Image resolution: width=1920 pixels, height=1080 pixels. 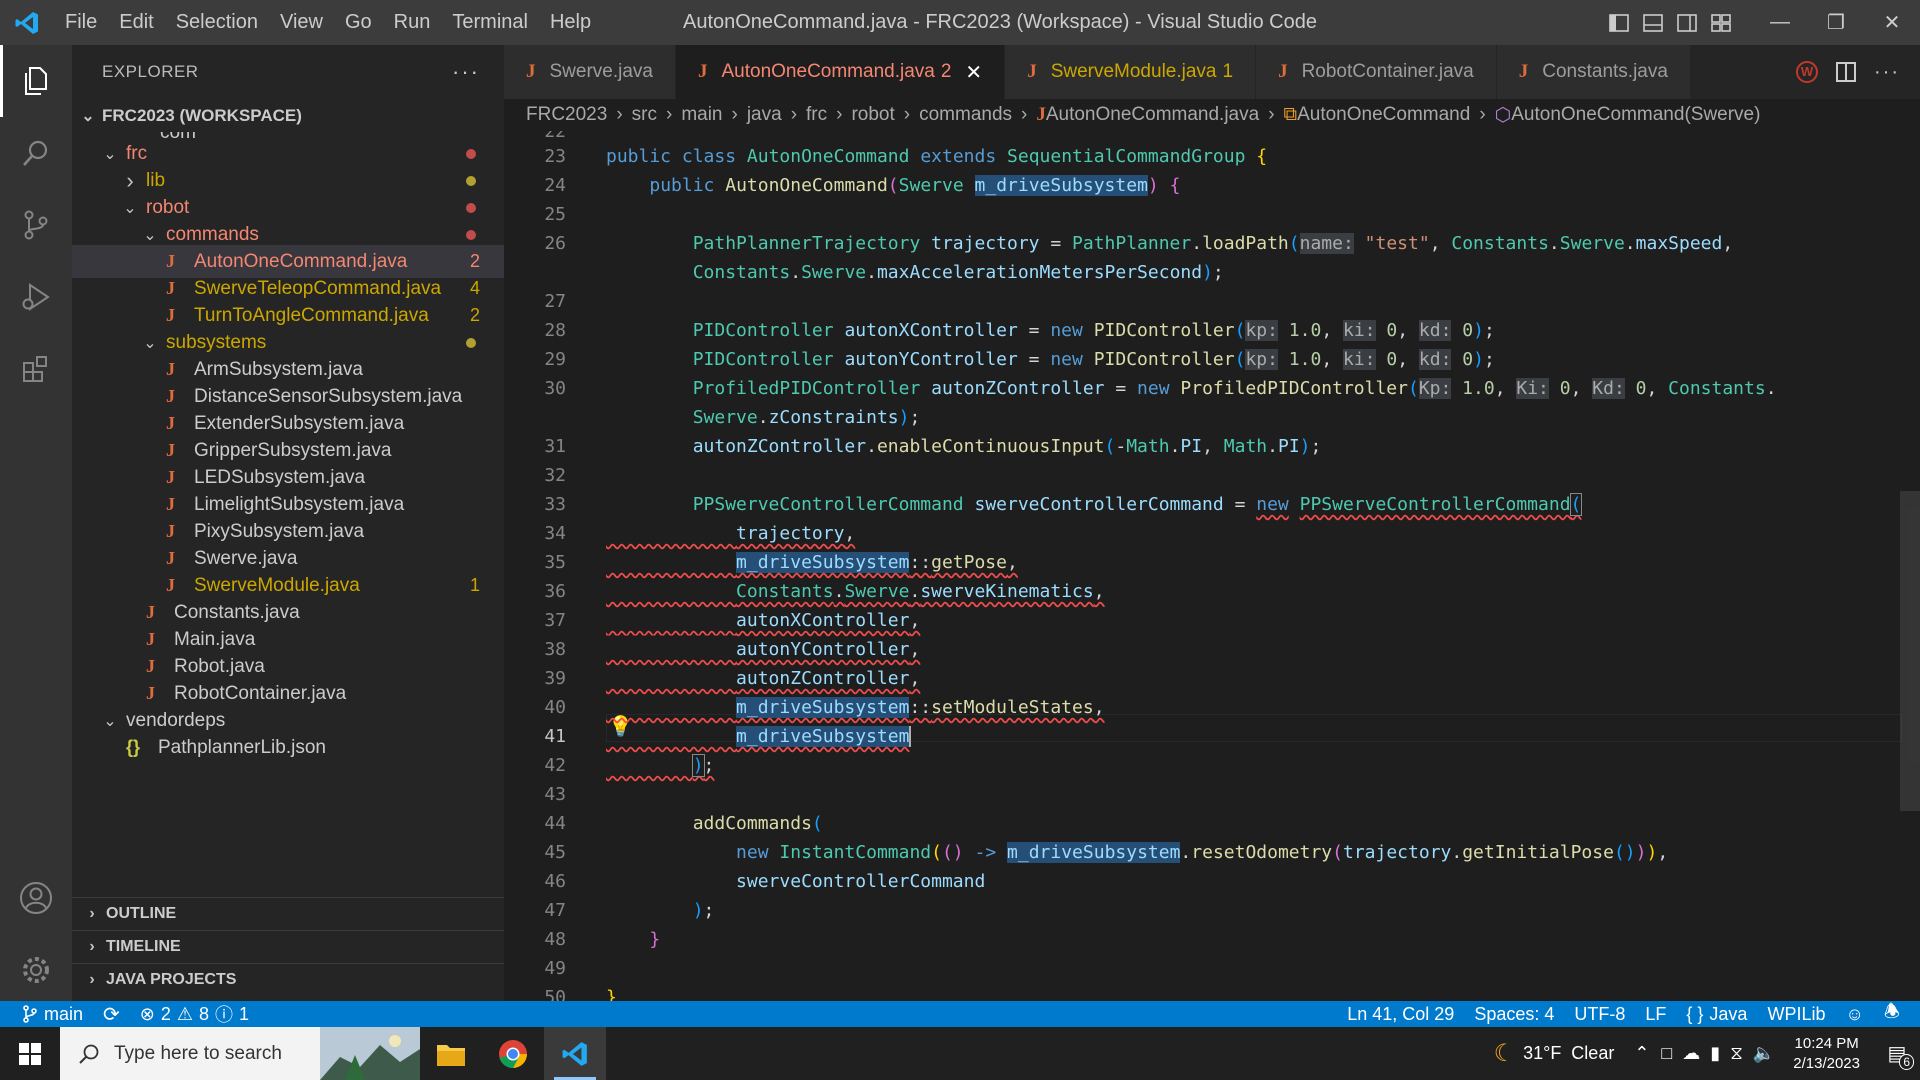 What do you see at coordinates (1910, 651) in the screenshot?
I see `vertical-scrollbar` at bounding box center [1910, 651].